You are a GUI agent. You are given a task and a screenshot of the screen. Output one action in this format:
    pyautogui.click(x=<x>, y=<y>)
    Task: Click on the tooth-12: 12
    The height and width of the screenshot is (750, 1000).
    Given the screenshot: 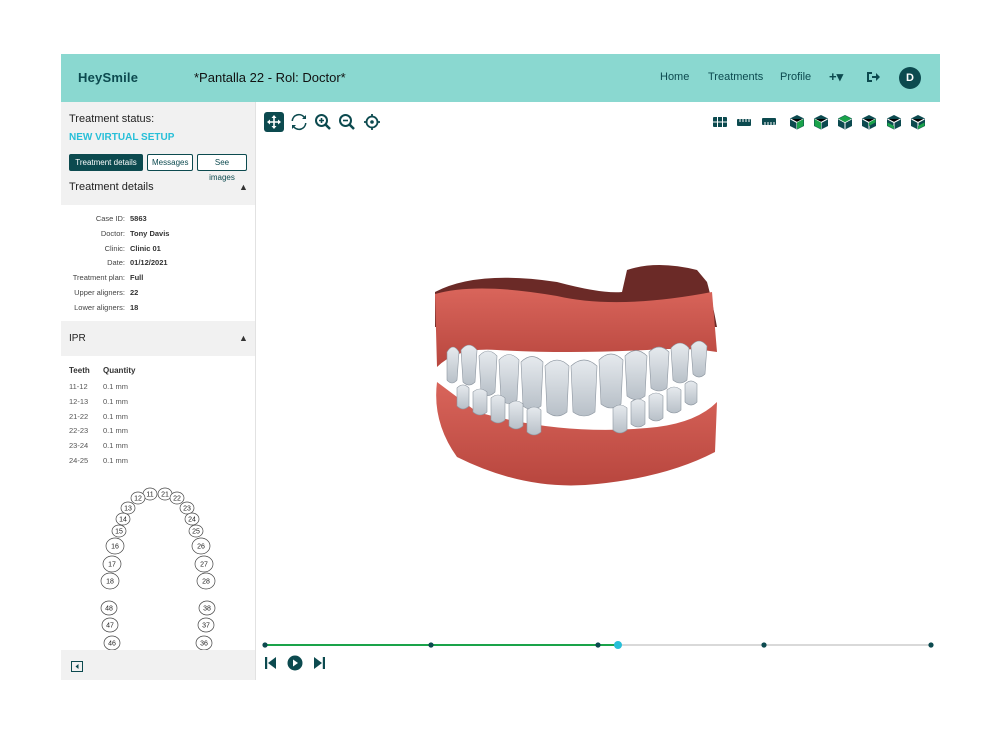 What is the action you would take?
    pyautogui.click(x=138, y=498)
    